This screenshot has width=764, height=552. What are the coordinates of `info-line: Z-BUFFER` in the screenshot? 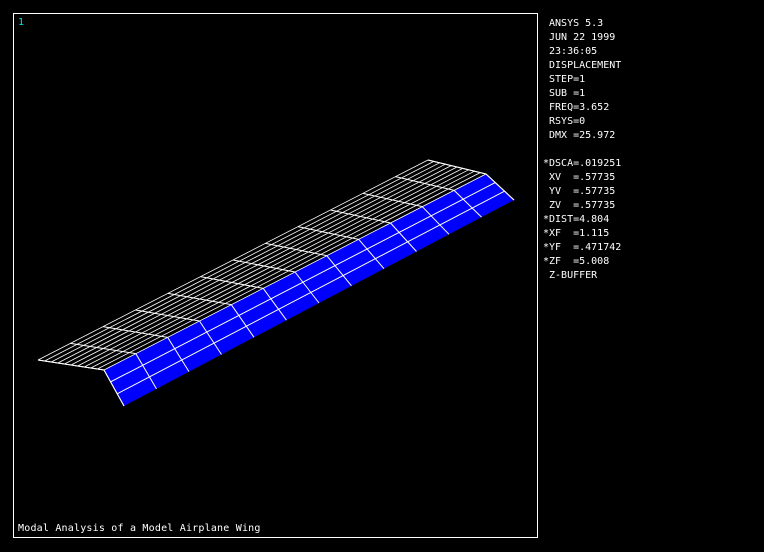 It's located at (570, 275).